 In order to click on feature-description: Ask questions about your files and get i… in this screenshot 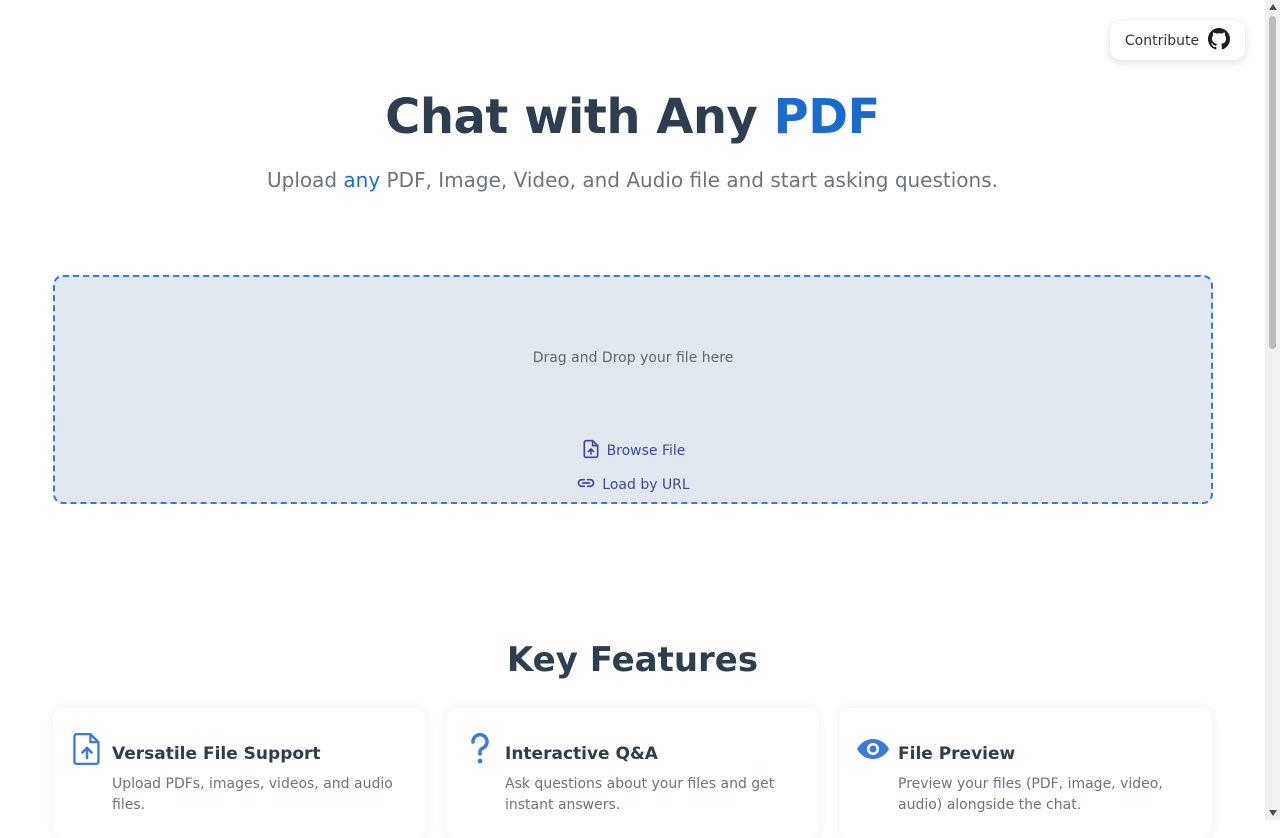, I will do `click(640, 794)`.